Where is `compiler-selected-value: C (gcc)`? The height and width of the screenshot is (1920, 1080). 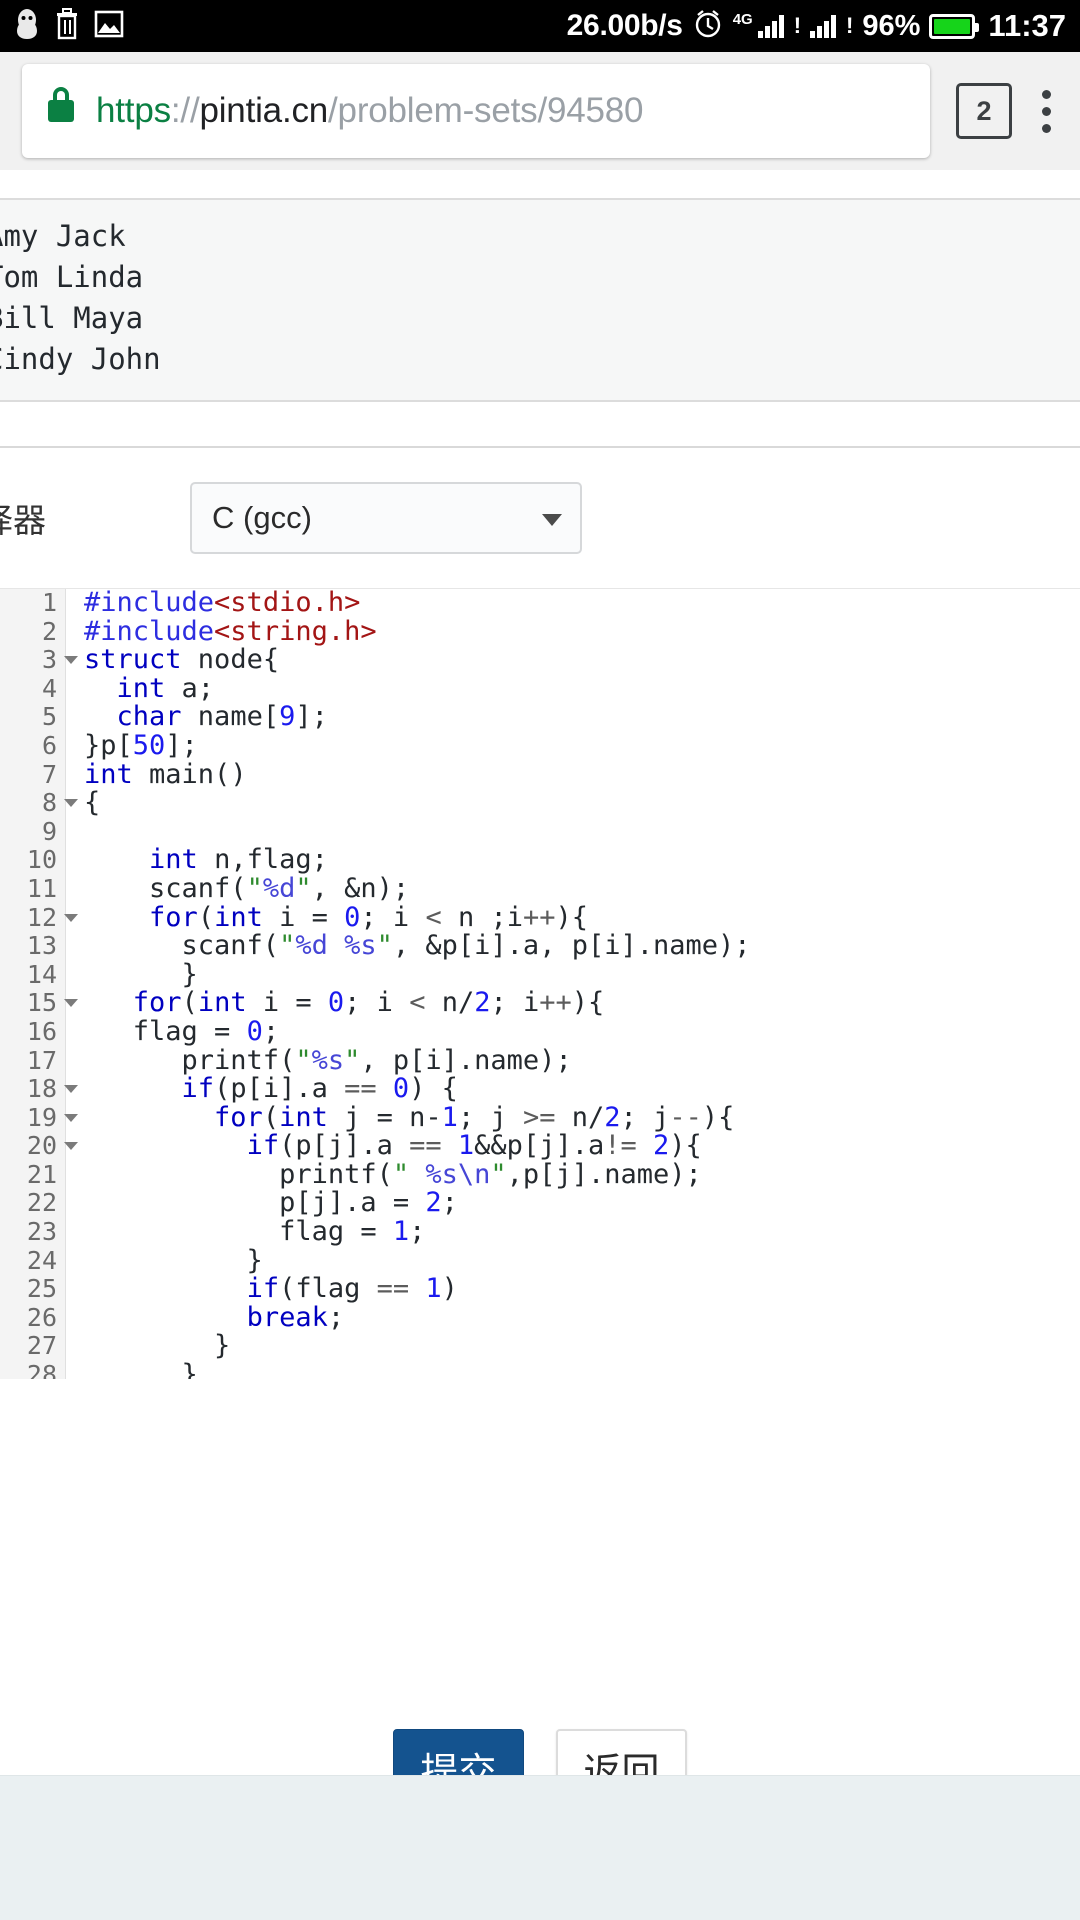 compiler-selected-value: C (gcc) is located at coordinates (262, 517).